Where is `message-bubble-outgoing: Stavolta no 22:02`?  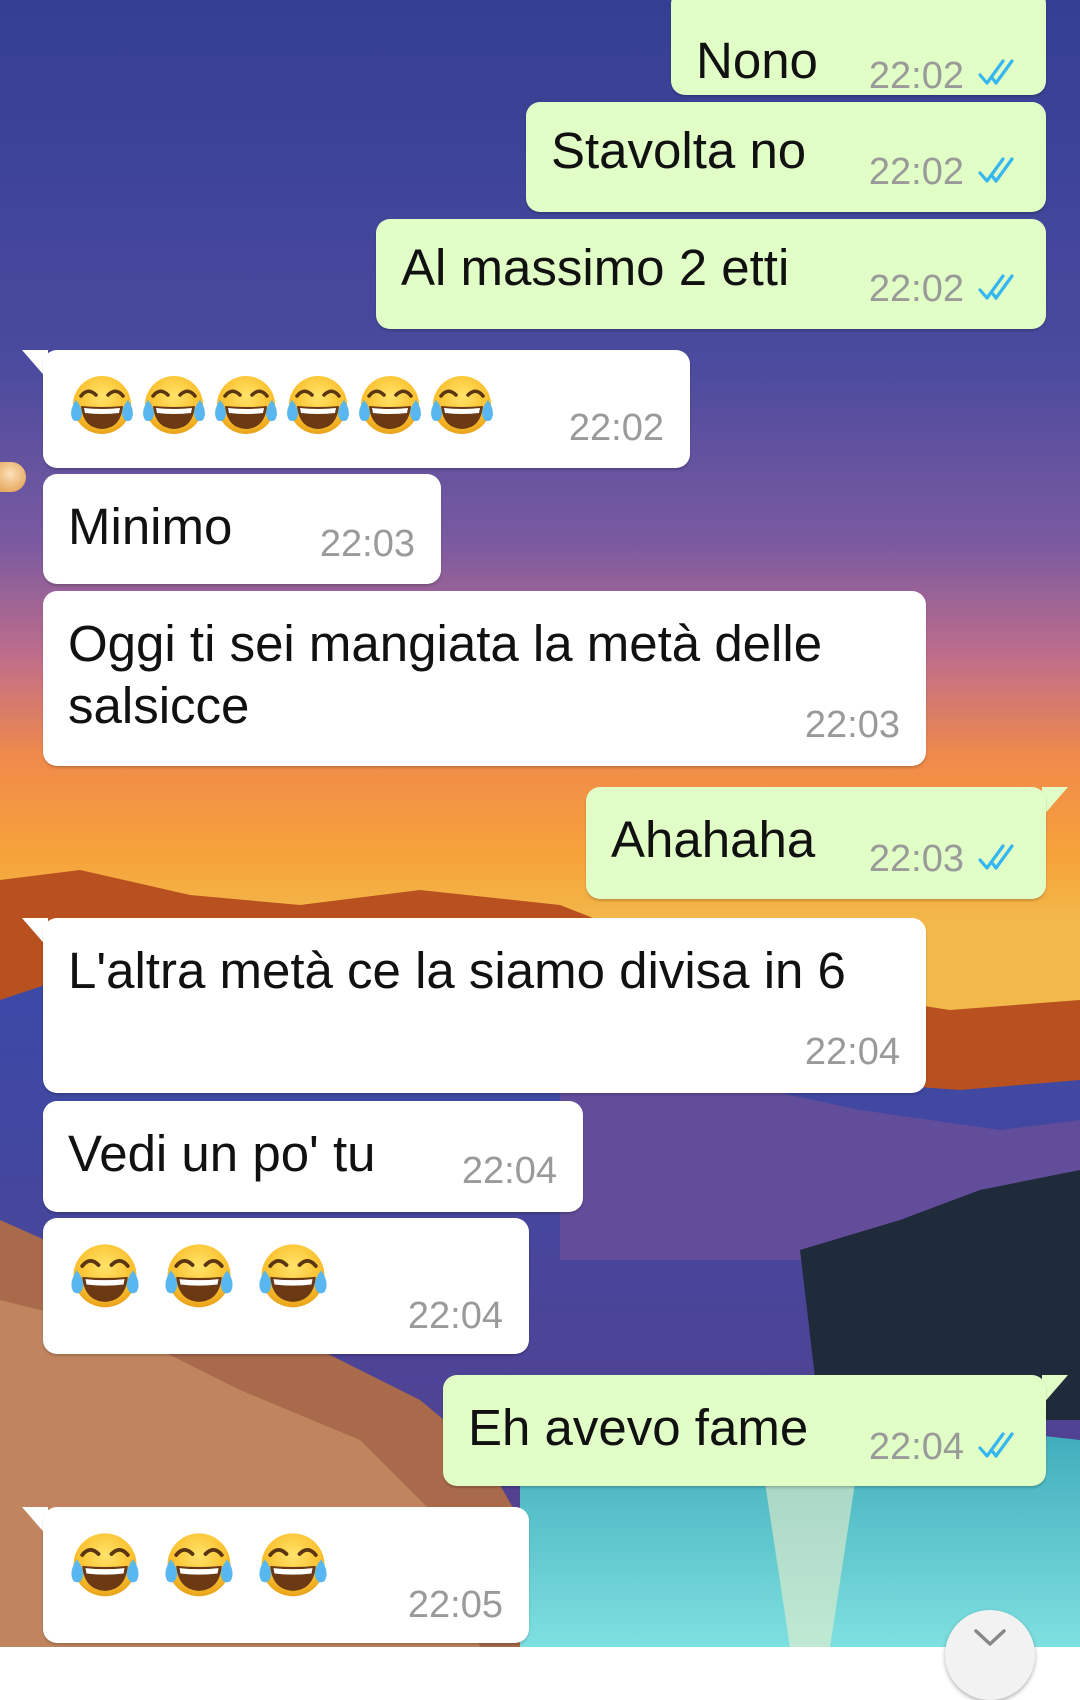
message-bubble-outgoing: Stavolta no 22:02 is located at coordinates (786, 157).